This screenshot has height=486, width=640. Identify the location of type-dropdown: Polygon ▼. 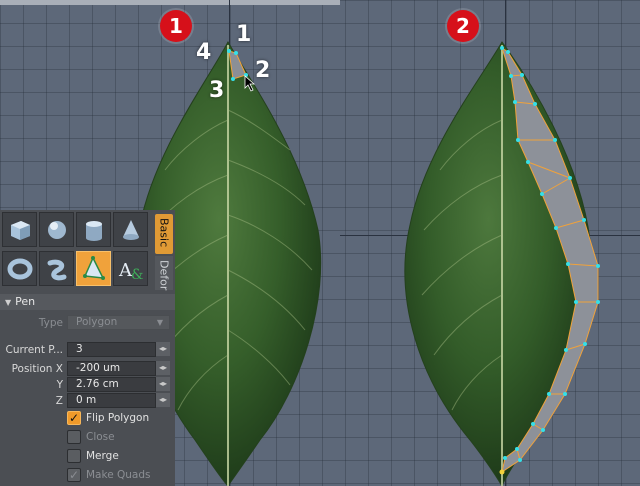
(118, 322).